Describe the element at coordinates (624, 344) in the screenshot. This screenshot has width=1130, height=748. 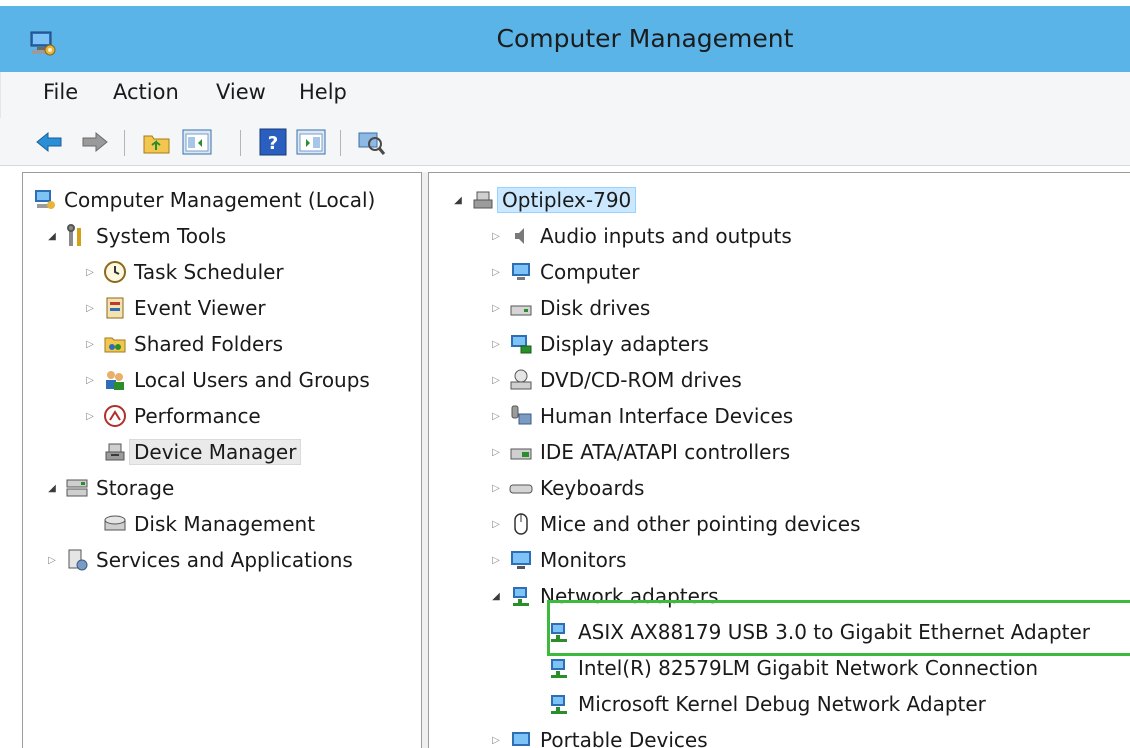
I see `device-category-label: Display adapters` at that location.